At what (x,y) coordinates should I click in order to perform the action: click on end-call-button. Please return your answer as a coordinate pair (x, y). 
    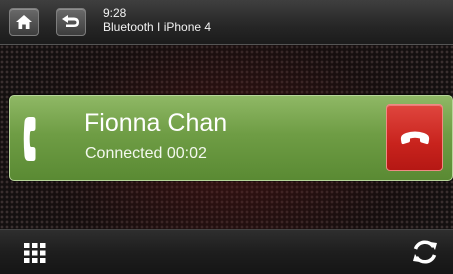
    Looking at the image, I should click on (414, 137).